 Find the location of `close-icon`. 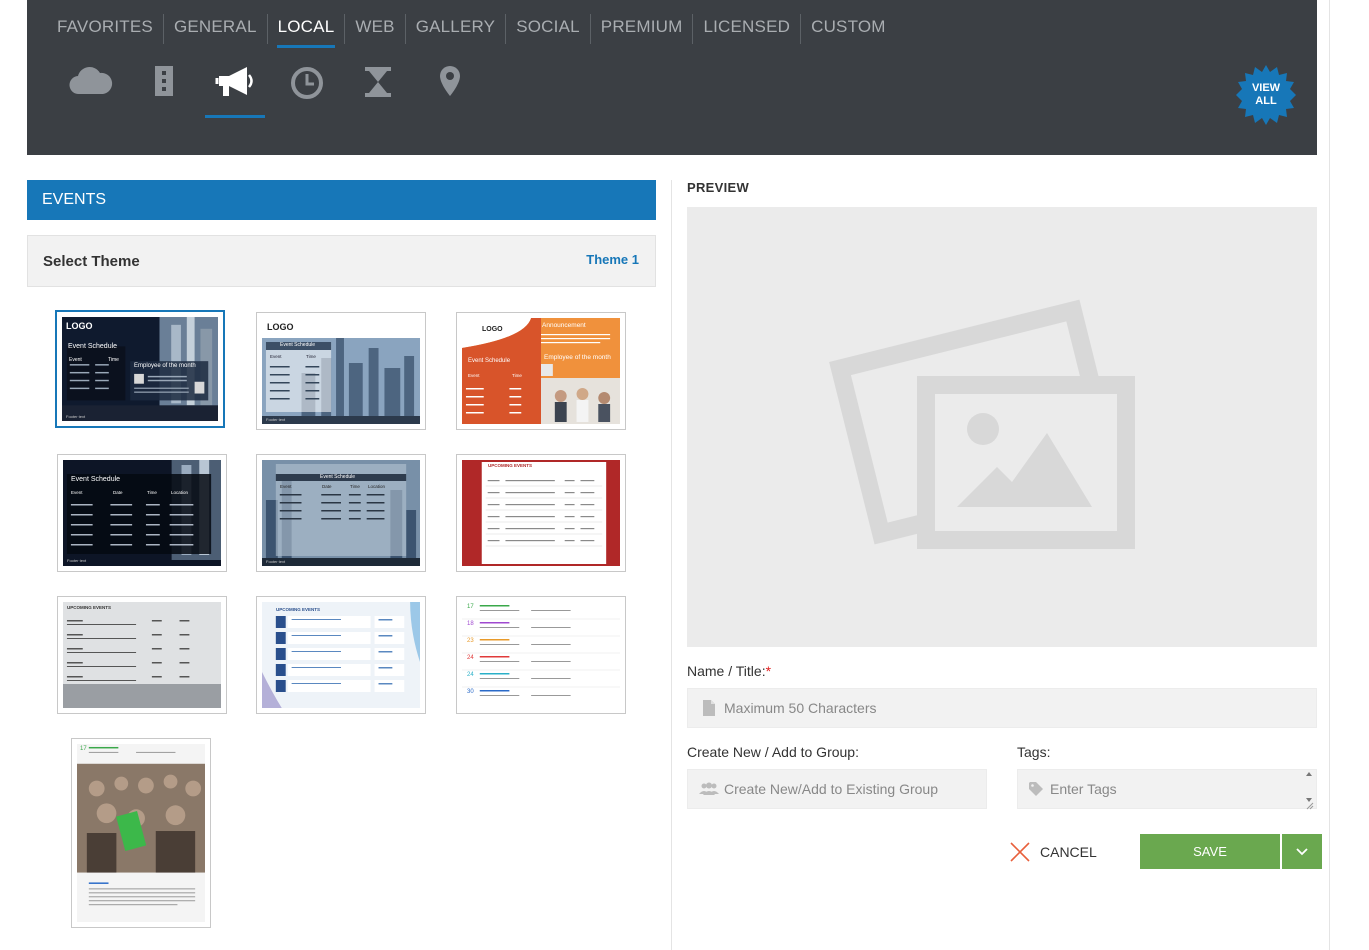

close-icon is located at coordinates (1020, 852).